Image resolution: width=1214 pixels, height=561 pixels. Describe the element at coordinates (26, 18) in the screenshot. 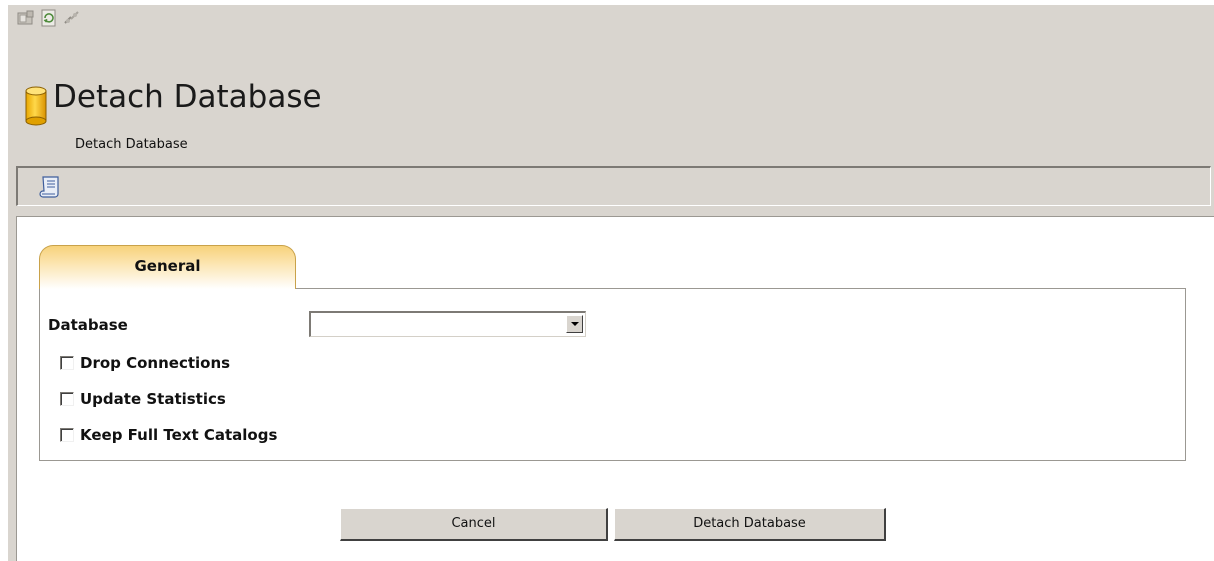

I see `new-query-icon` at that location.